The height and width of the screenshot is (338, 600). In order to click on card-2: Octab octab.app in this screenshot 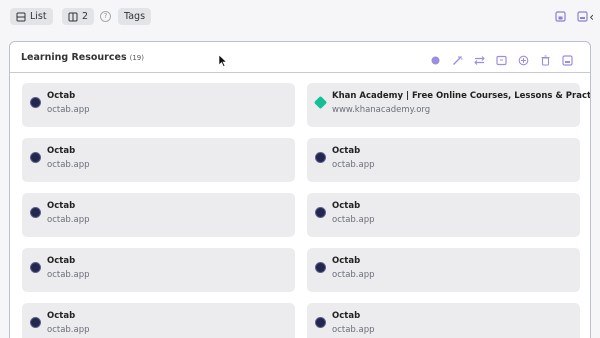, I will do `click(158, 160)`.